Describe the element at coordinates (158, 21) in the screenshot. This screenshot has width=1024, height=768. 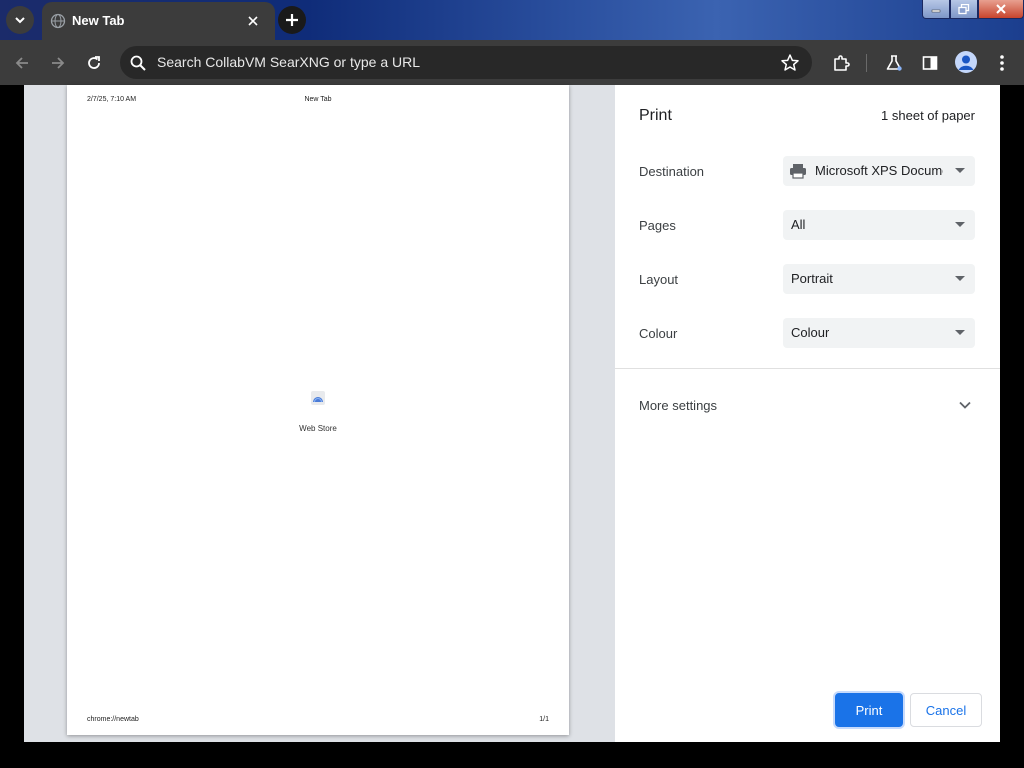
I see `tab-new-tab: New Tab` at that location.